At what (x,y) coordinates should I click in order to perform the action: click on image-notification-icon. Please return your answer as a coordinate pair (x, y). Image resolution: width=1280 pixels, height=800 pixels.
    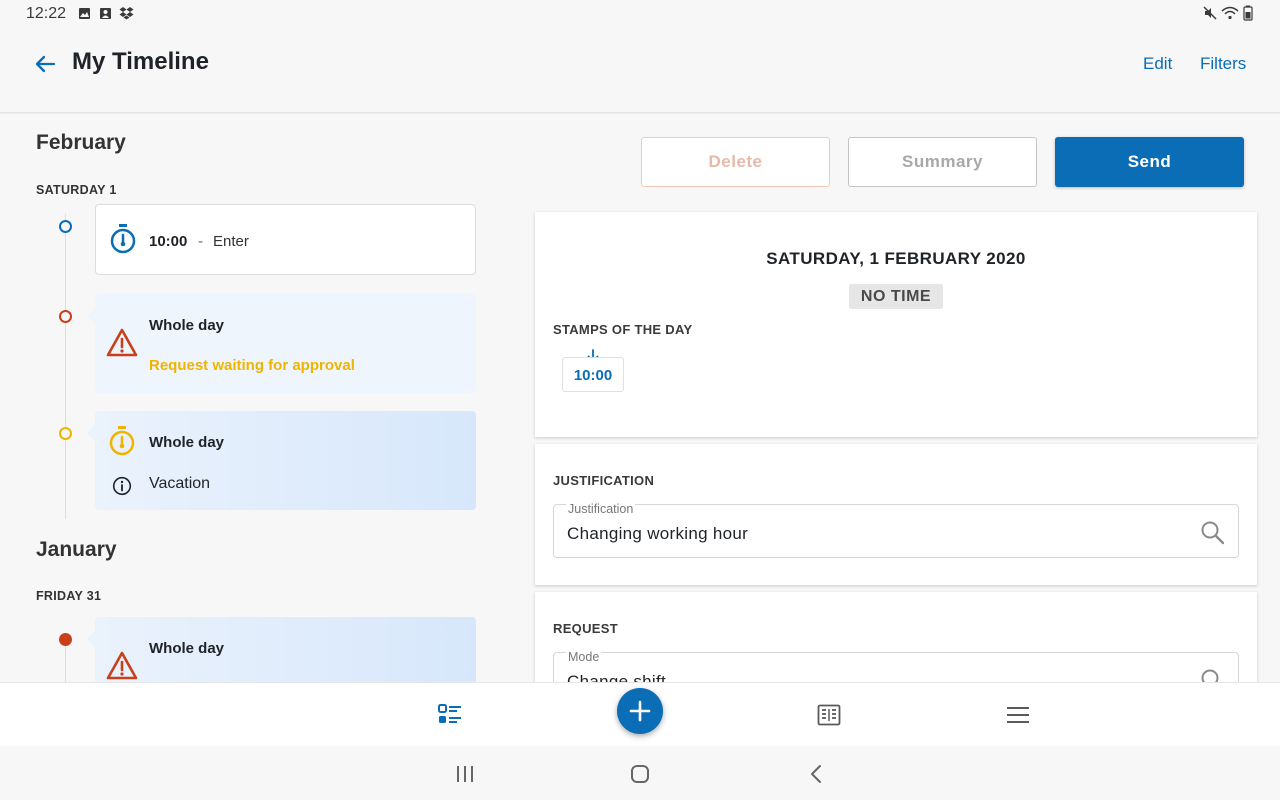
    Looking at the image, I should click on (84, 13).